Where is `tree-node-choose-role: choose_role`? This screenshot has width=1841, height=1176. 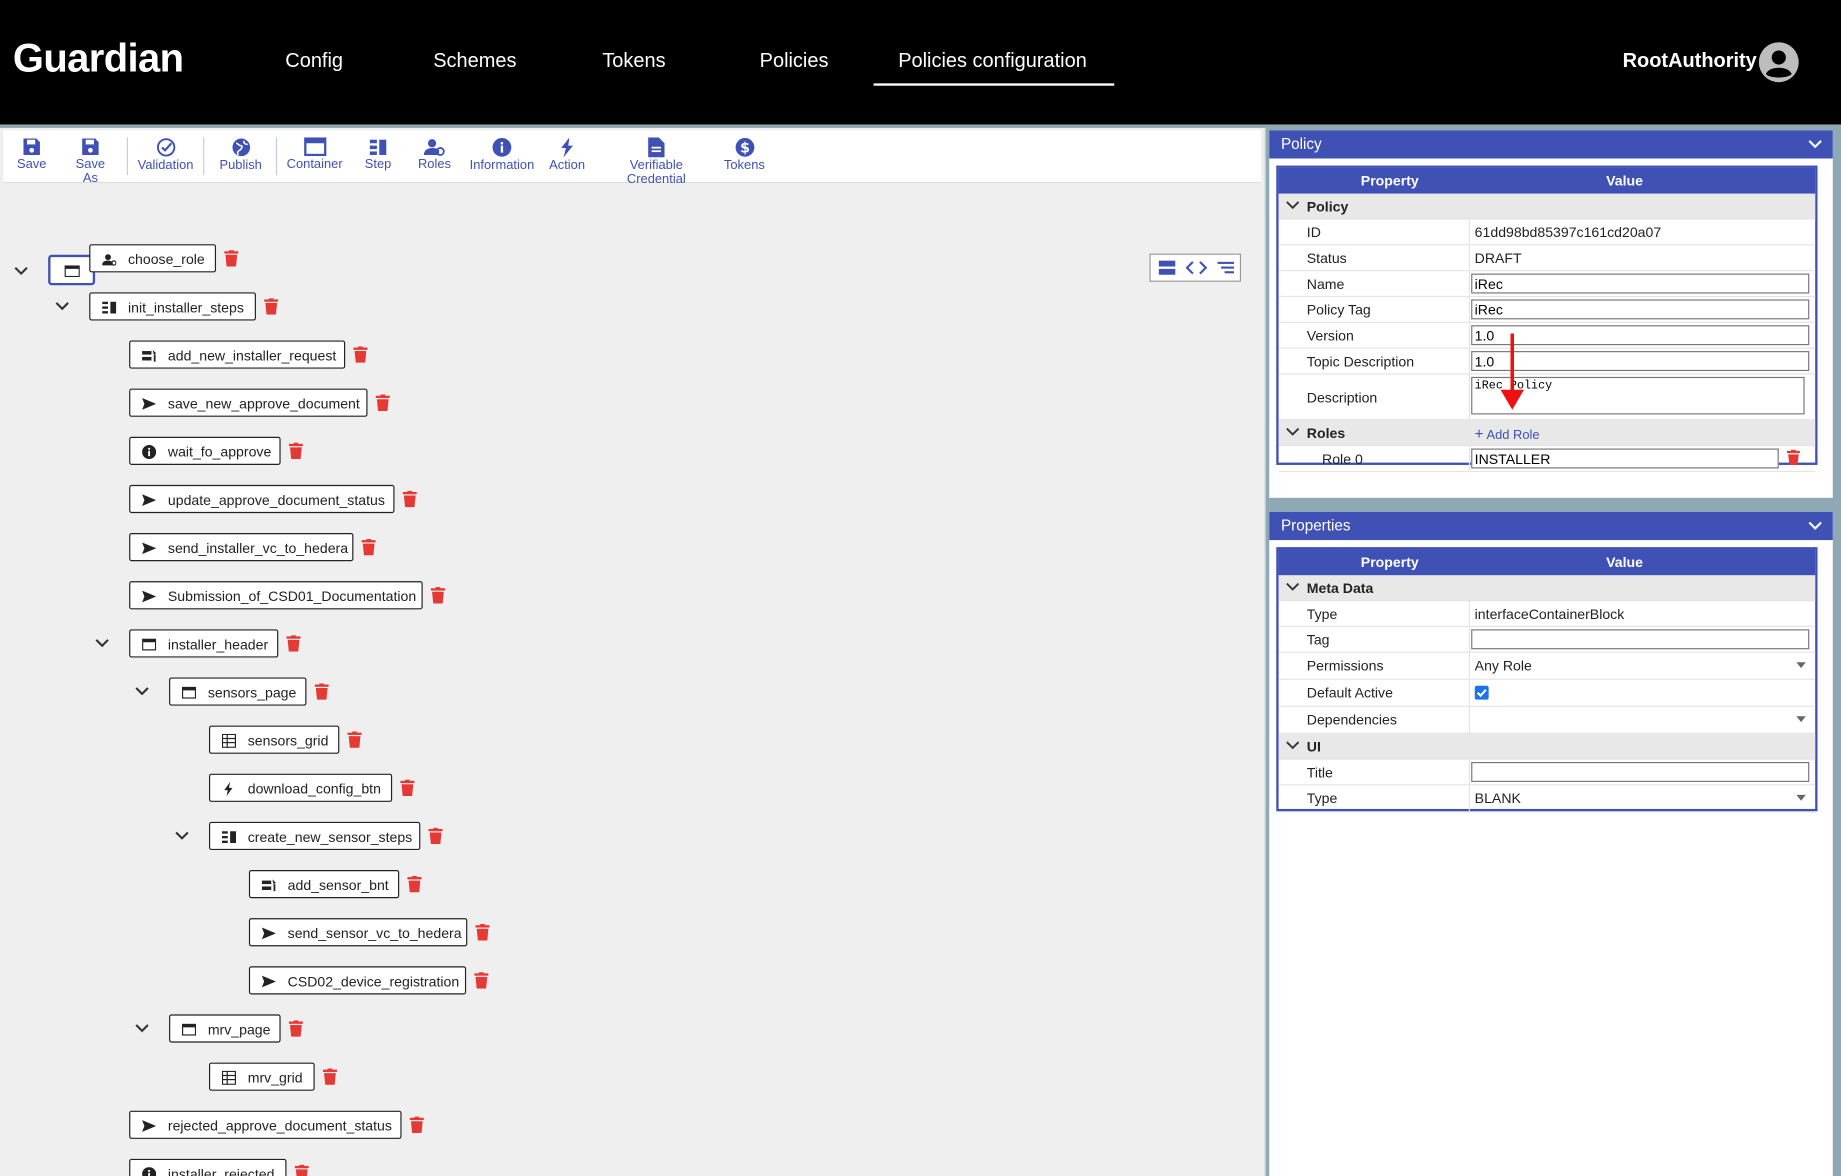 tree-node-choose-role: choose_role is located at coordinates (153, 258).